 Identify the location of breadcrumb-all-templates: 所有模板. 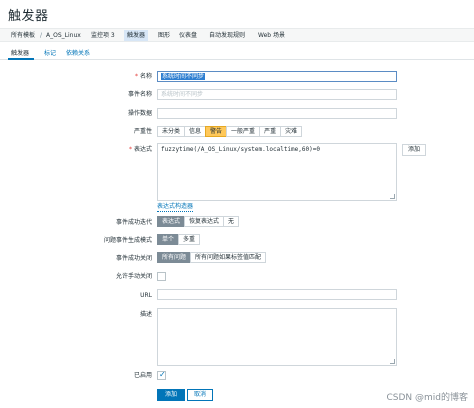
(23, 35).